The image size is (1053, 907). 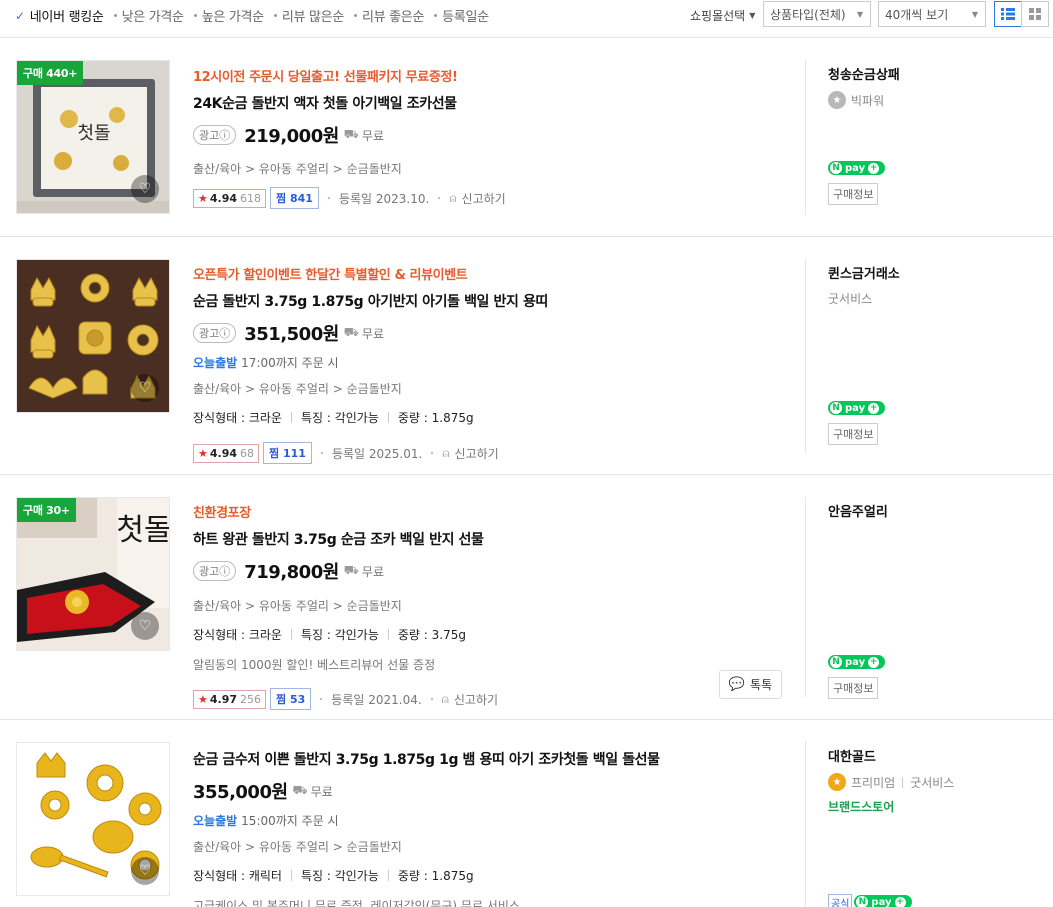 I want to click on product-description: 알림동의 1000원 할인! 베스트리뷰어 선물 증정, so click(x=314, y=665).